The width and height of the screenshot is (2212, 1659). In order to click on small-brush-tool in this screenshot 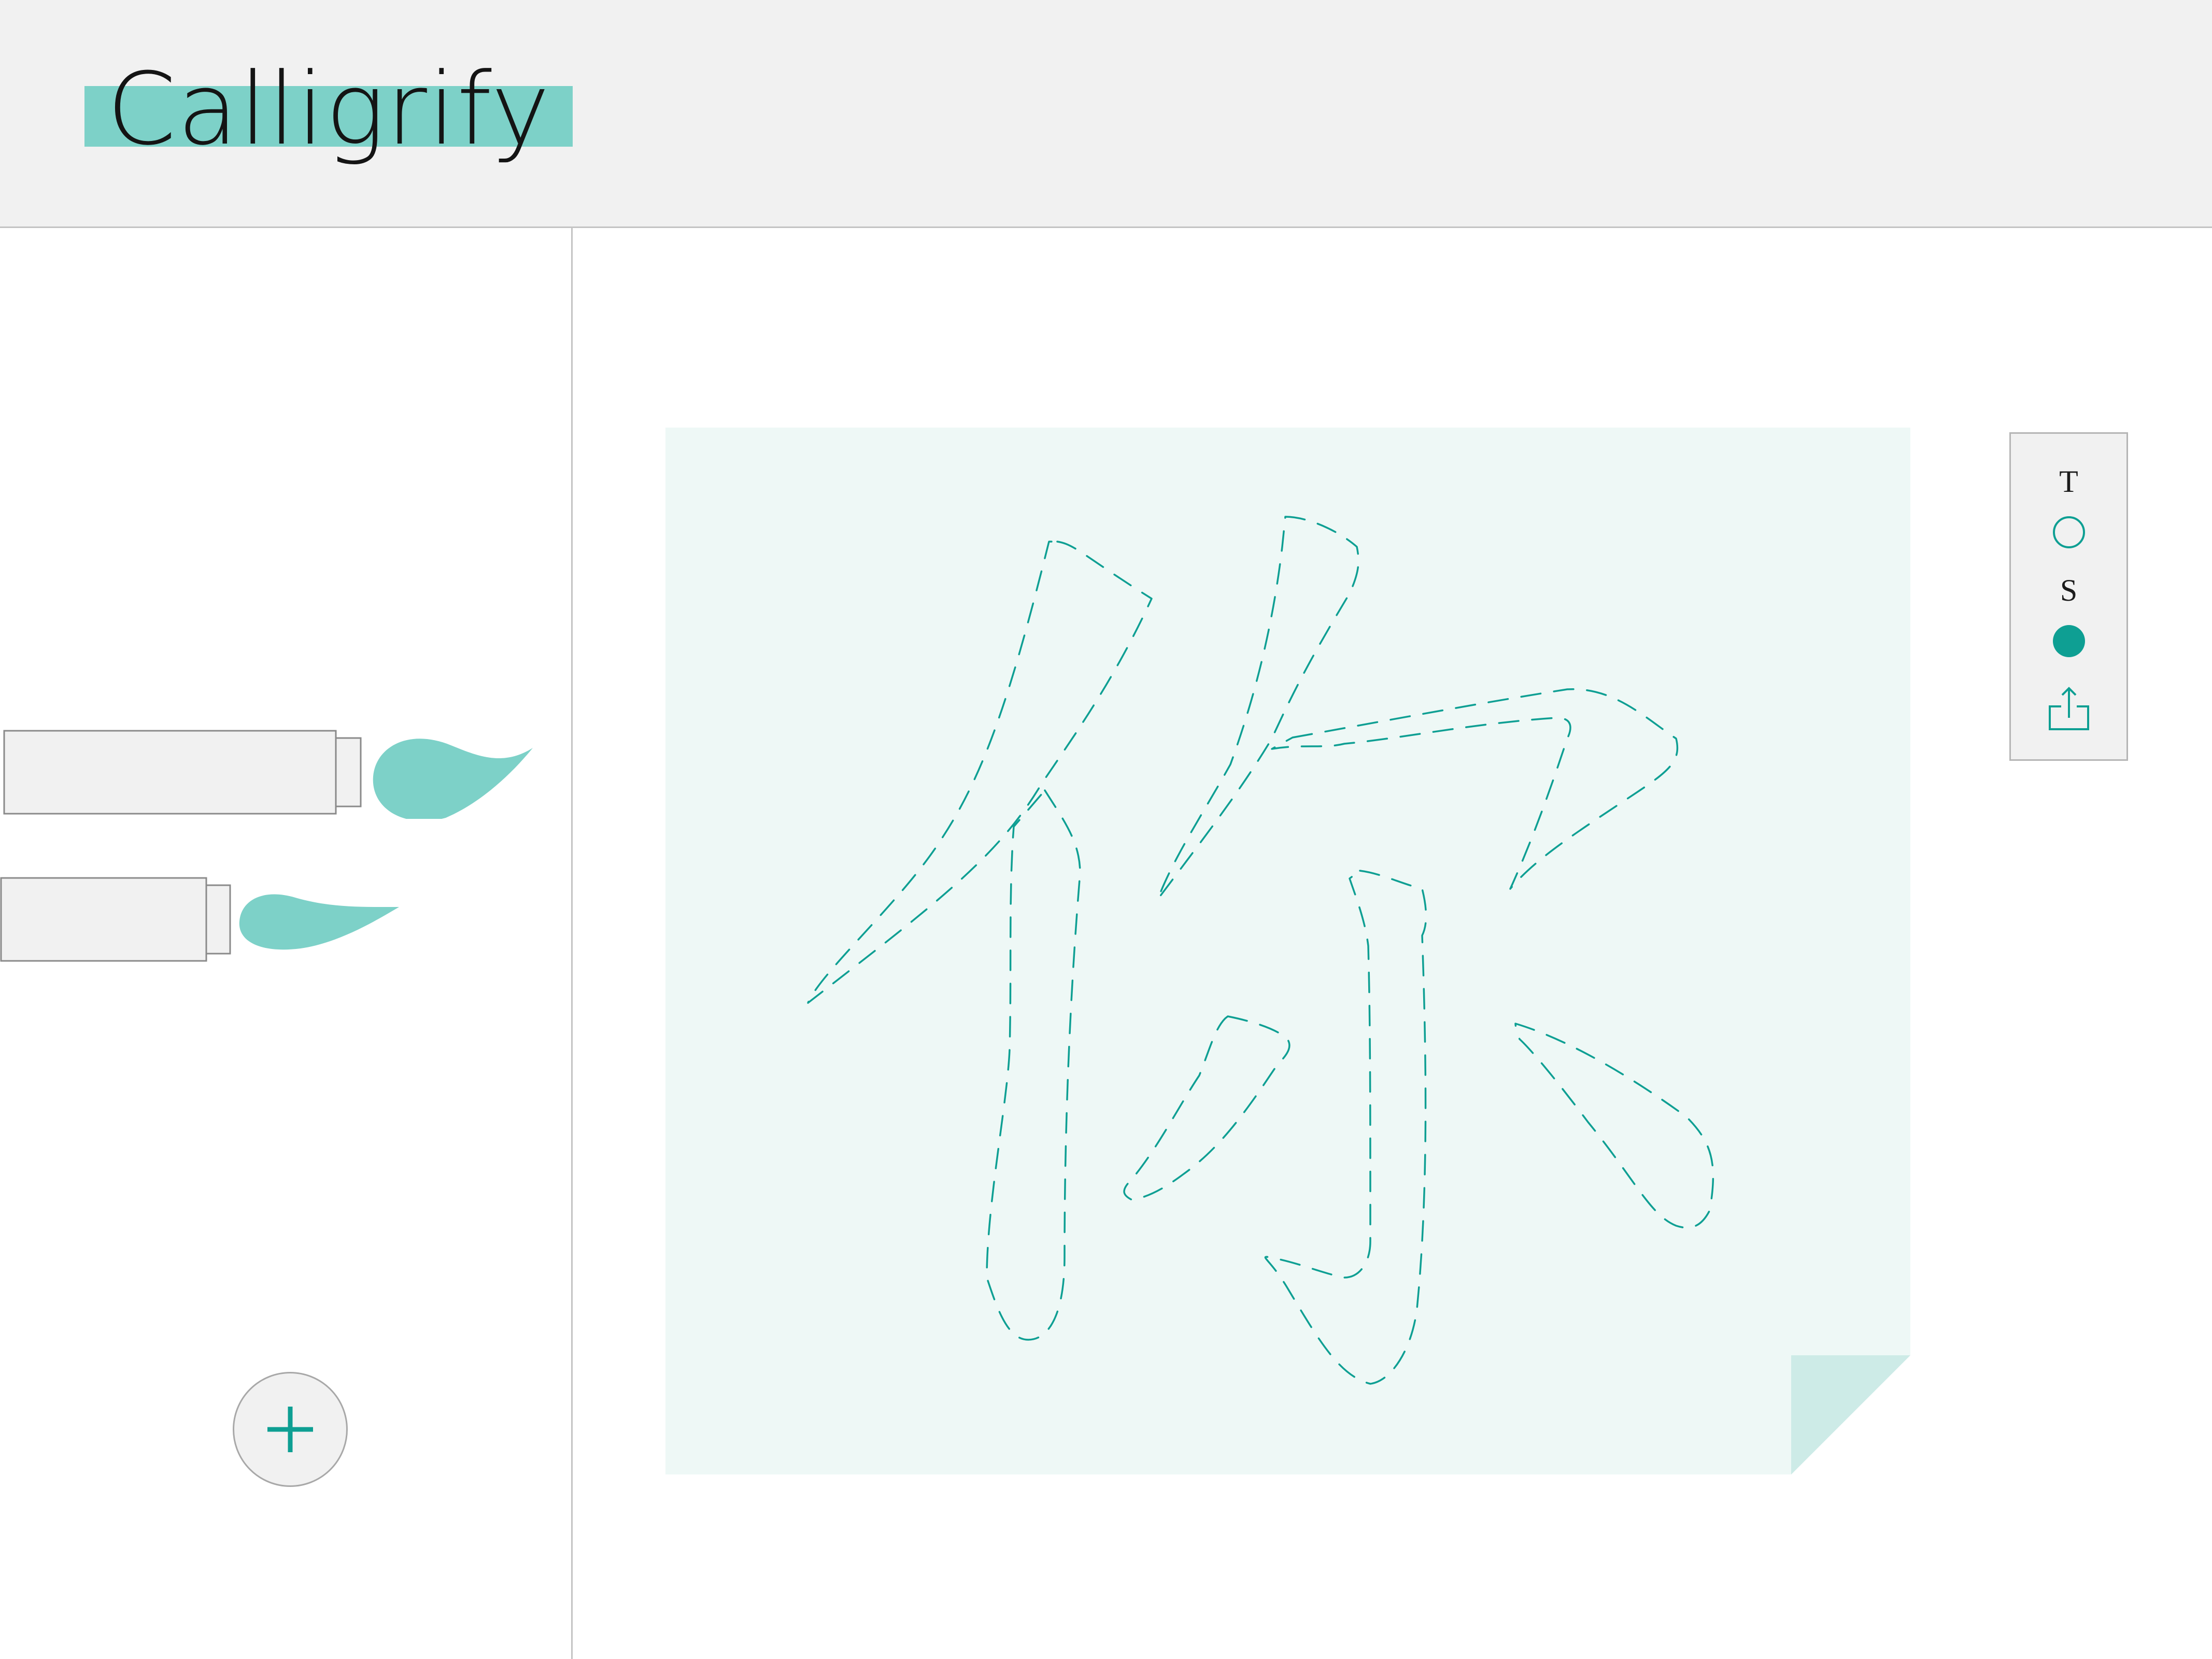, I will do `click(202, 917)`.